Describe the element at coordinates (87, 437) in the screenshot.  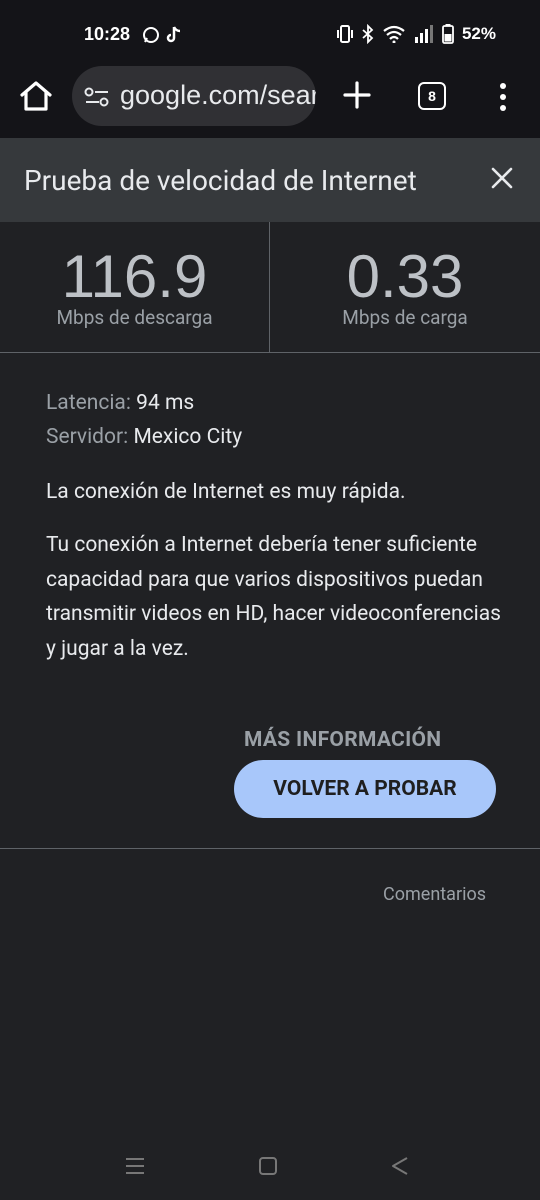
I see `server-label: Servidor:` at that location.